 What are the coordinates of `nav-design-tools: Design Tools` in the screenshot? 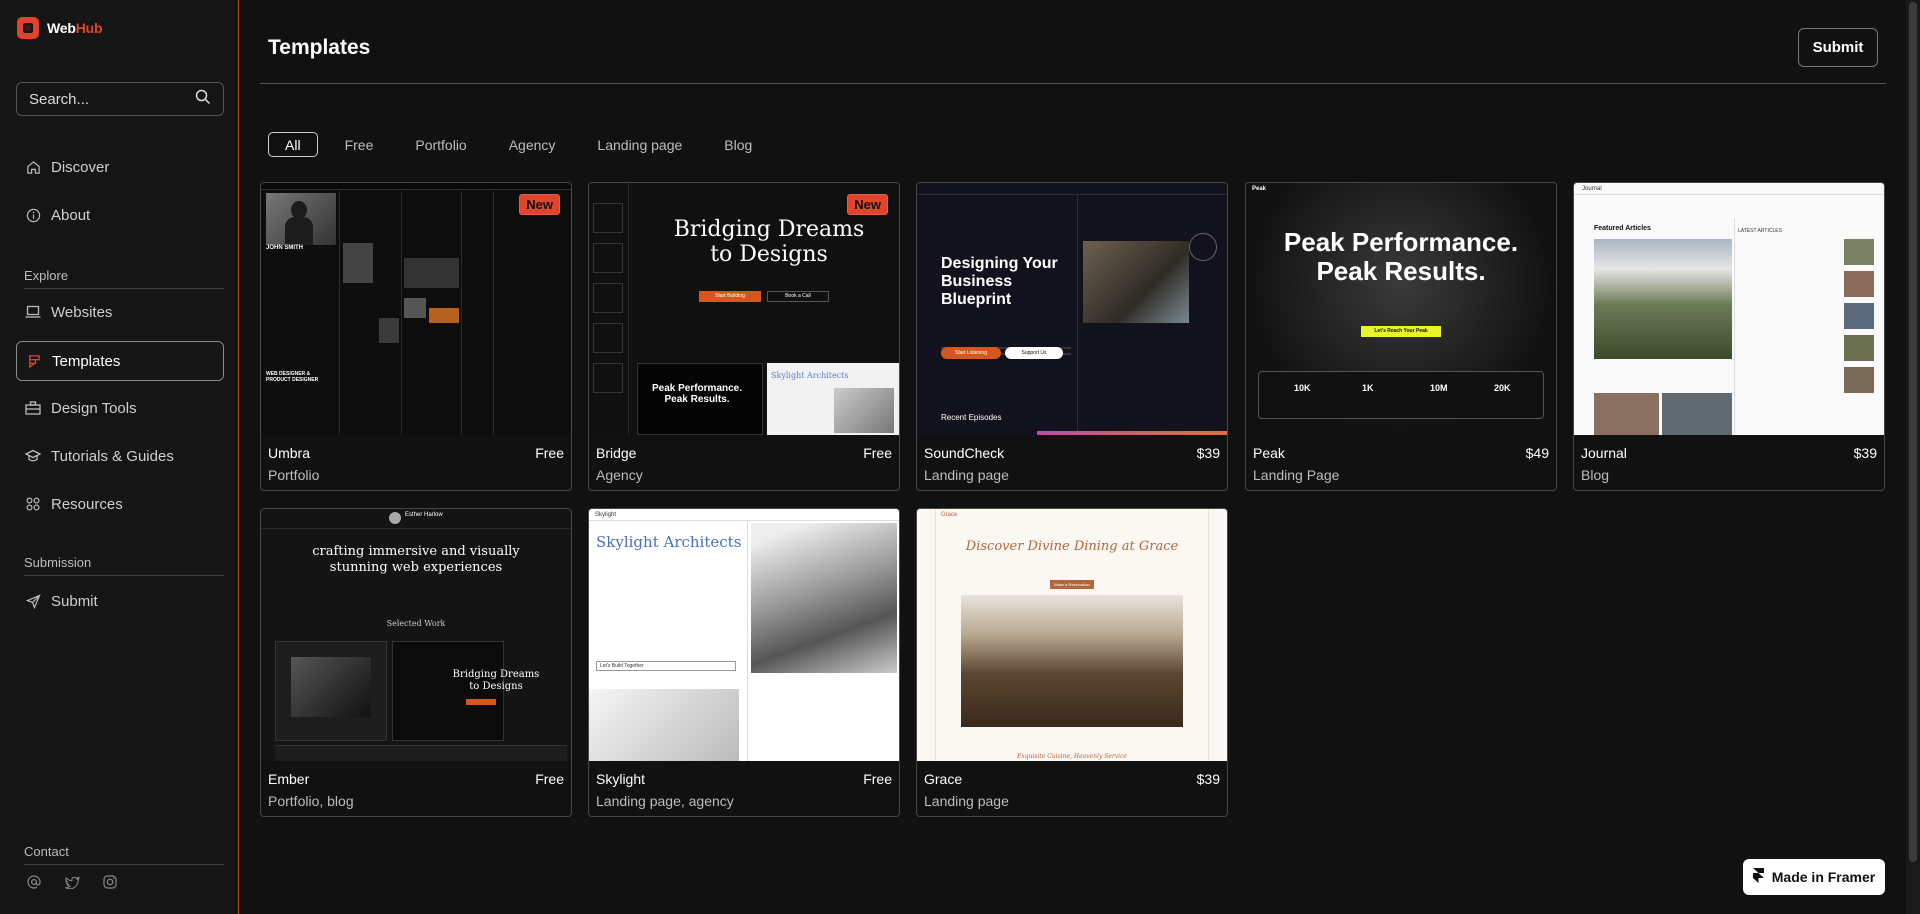 It's located at (120, 408).